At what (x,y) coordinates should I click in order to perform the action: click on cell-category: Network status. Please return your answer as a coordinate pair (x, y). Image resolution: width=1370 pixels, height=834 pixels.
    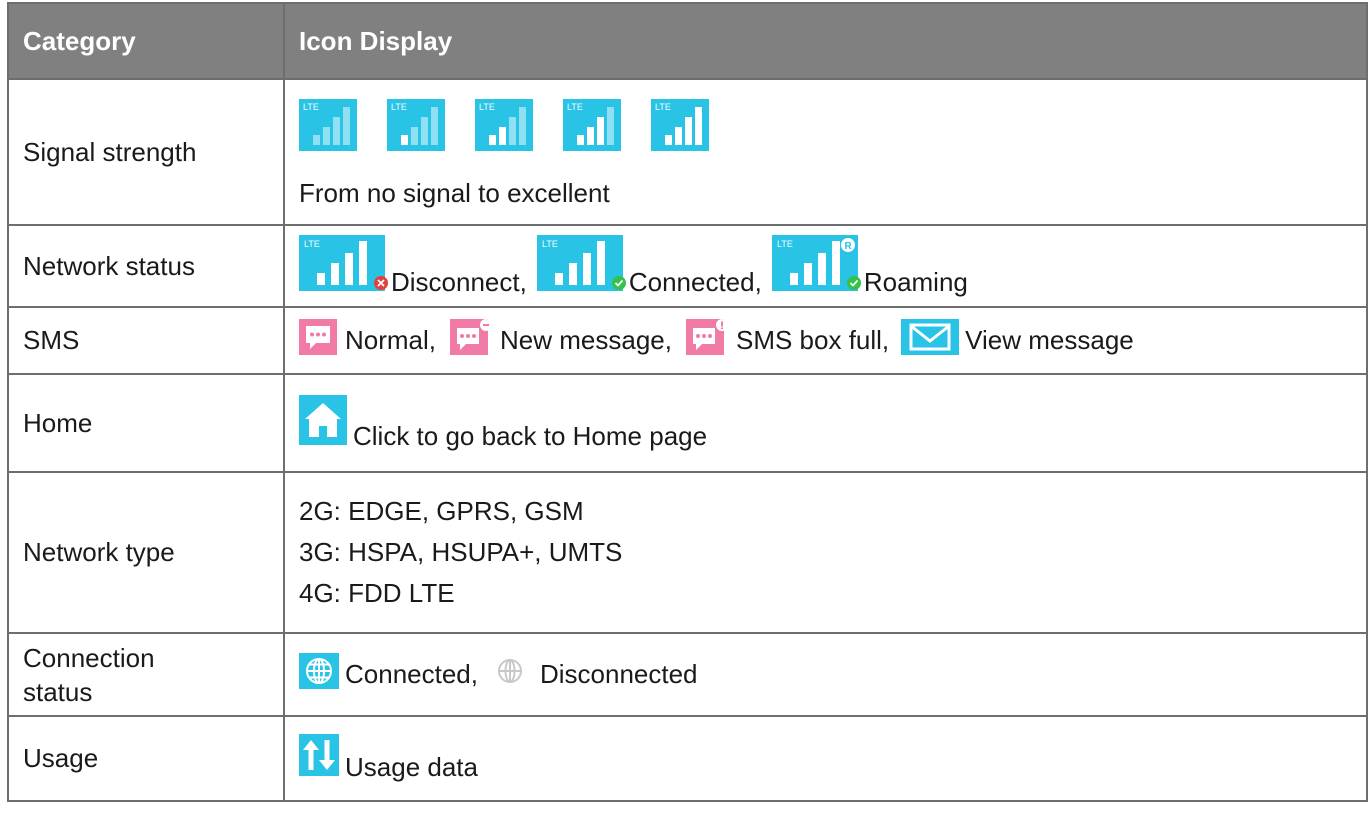
    Looking at the image, I should click on (146, 266).